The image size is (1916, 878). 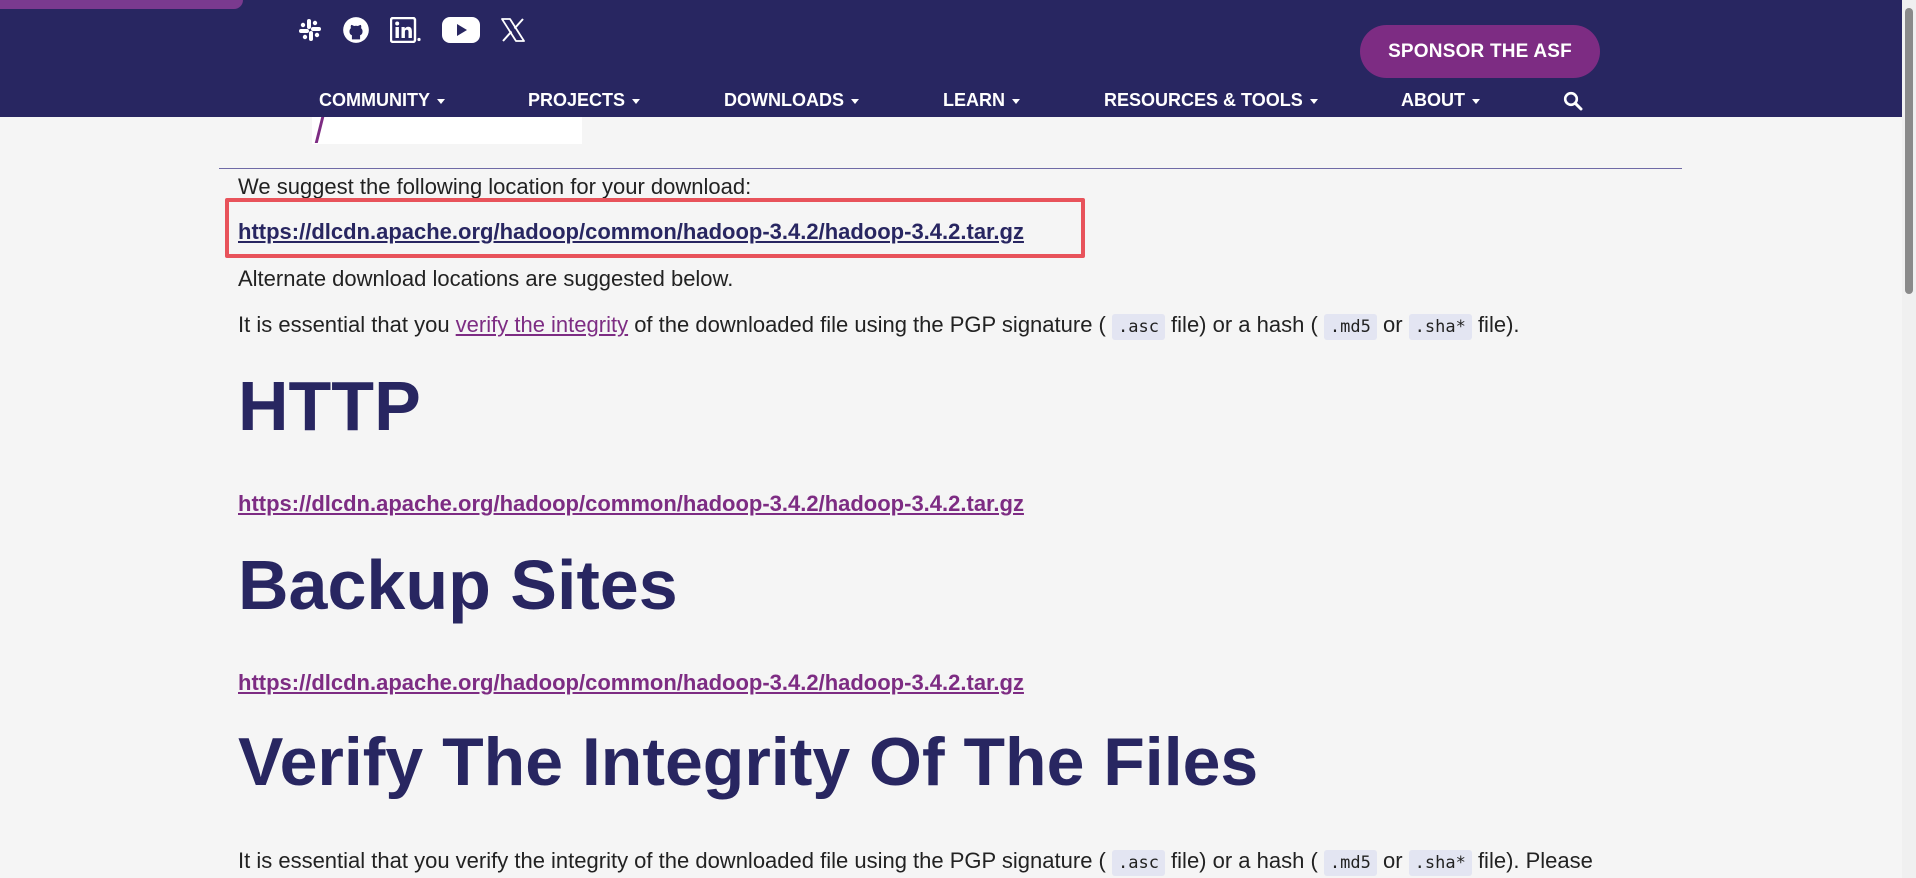 What do you see at coordinates (1244, 860) in the screenshot?
I see `verify-hash-text: file) or a hash (` at bounding box center [1244, 860].